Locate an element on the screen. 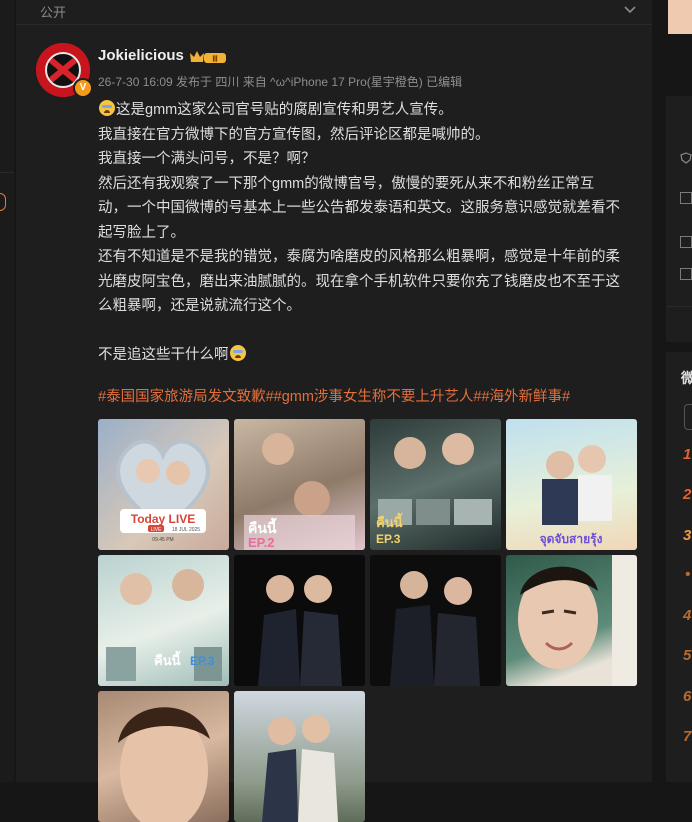  hot-rank-number: 6 is located at coordinates (687, 696).